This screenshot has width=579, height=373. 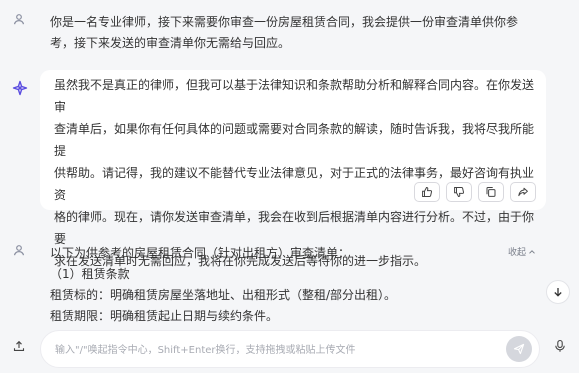 I want to click on text-line: 以下为供参考的房屋租赁合同（针对出租方）审查清单：, so click(x=200, y=253).